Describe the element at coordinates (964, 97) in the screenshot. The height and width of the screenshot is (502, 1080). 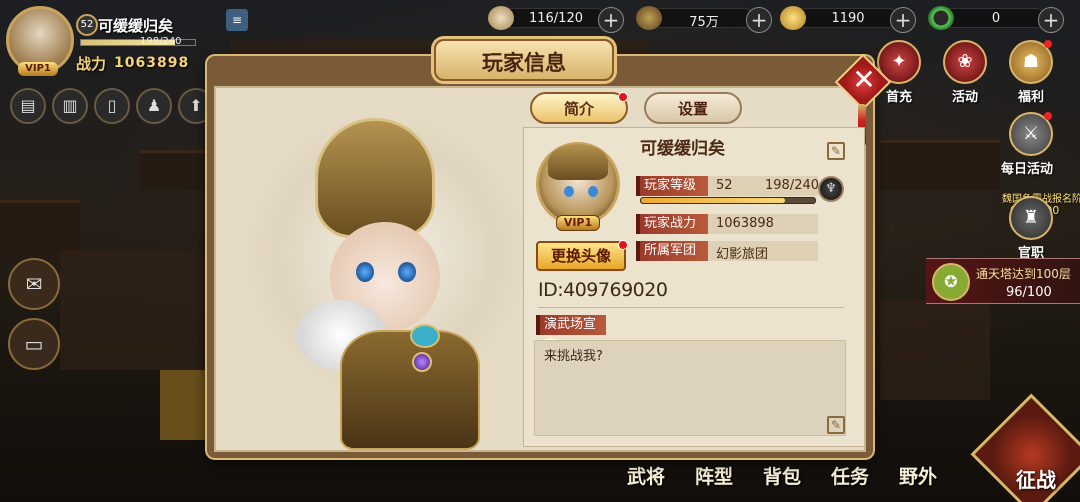
I see `activity-label: 活动` at that location.